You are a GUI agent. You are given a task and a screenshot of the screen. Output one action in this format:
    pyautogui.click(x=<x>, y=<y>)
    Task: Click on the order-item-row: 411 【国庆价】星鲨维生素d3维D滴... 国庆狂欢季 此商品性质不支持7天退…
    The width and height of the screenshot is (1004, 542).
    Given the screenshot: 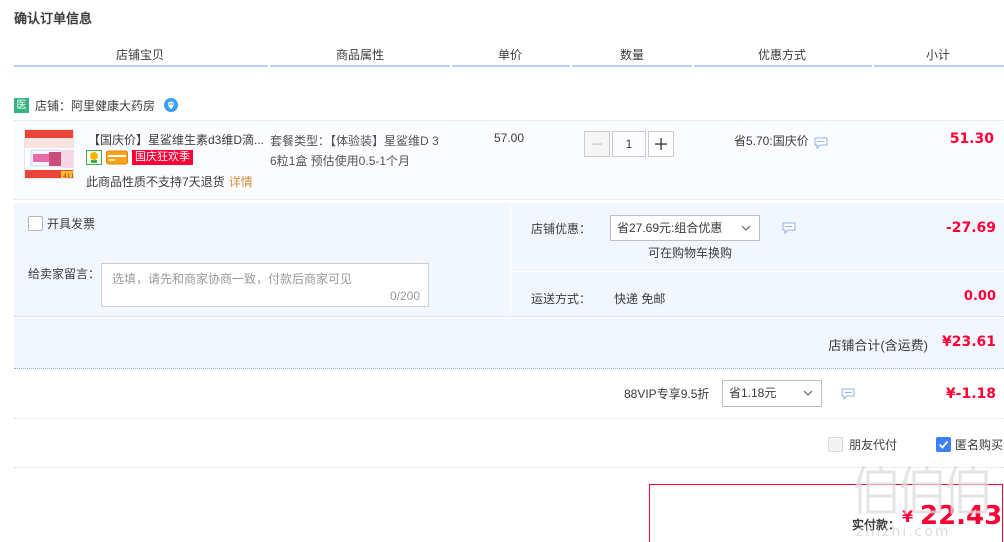 What is the action you would take?
    pyautogui.click(x=509, y=160)
    